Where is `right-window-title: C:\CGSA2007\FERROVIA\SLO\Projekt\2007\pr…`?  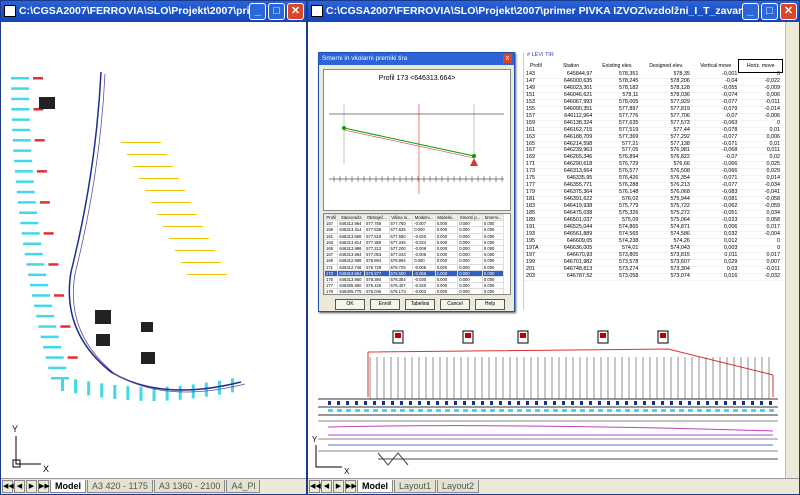 right-window-title: C:\CGSA2007\FERROVIA\SLO\Projekt\2007\pr… is located at coordinates (536, 11).